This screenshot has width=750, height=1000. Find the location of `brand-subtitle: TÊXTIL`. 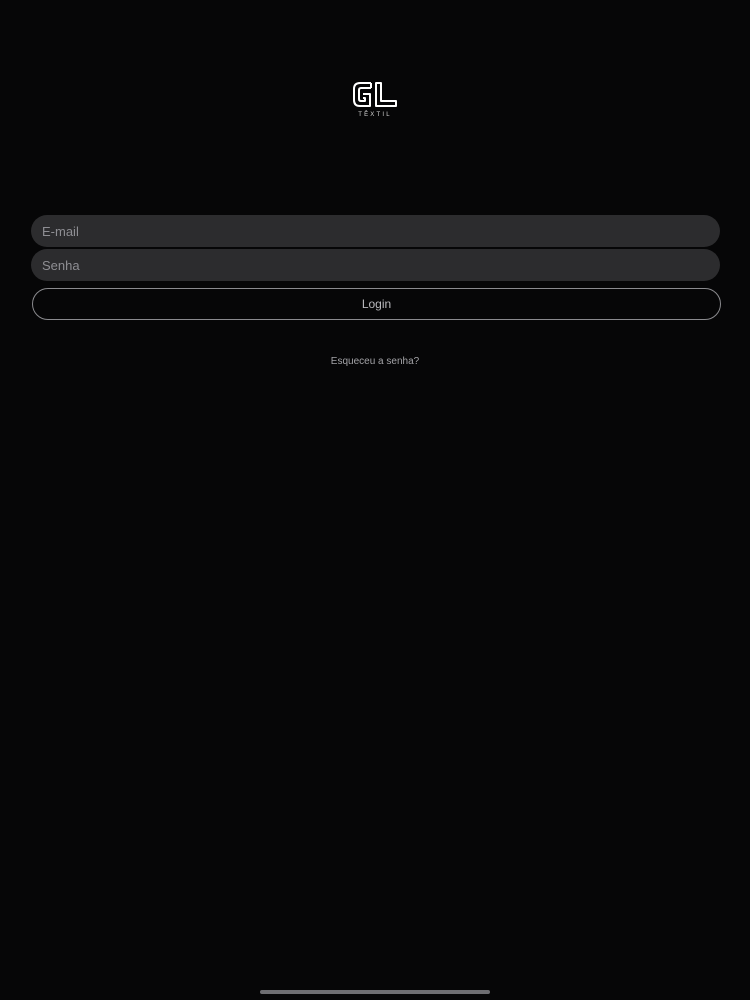

brand-subtitle: TÊXTIL is located at coordinates (375, 115).